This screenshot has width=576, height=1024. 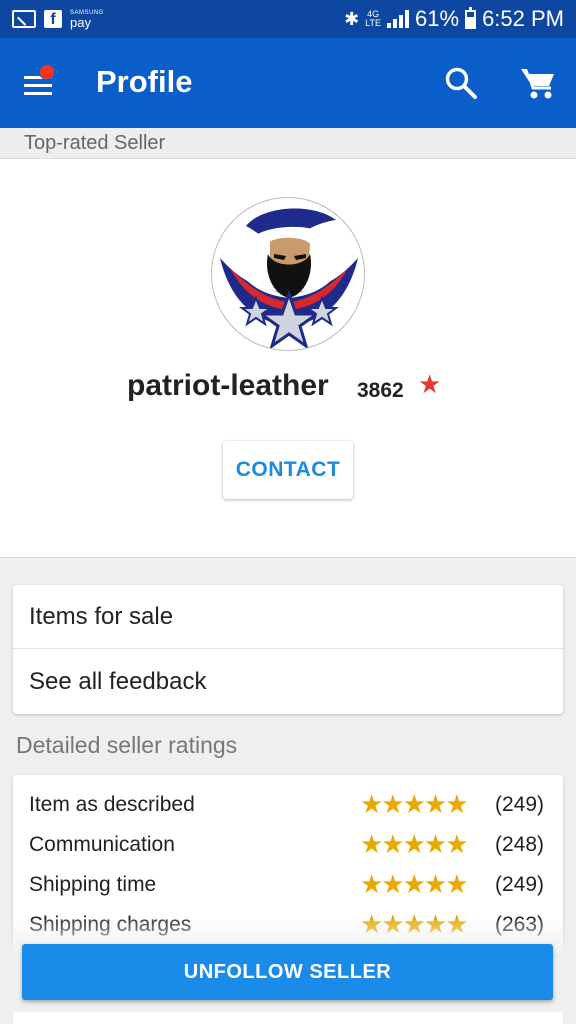 I want to click on search-icon, so click(x=461, y=83).